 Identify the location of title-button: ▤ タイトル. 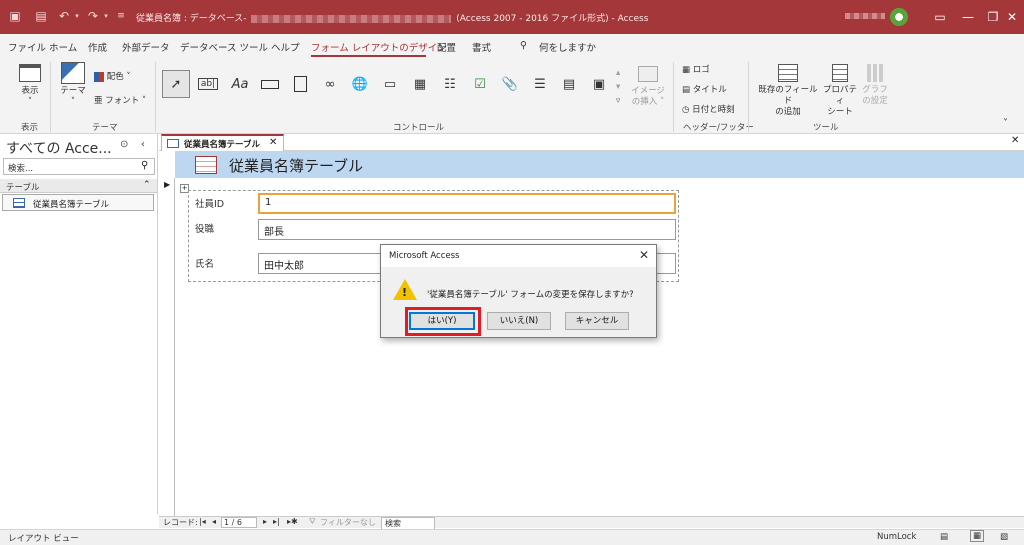
(704, 89).